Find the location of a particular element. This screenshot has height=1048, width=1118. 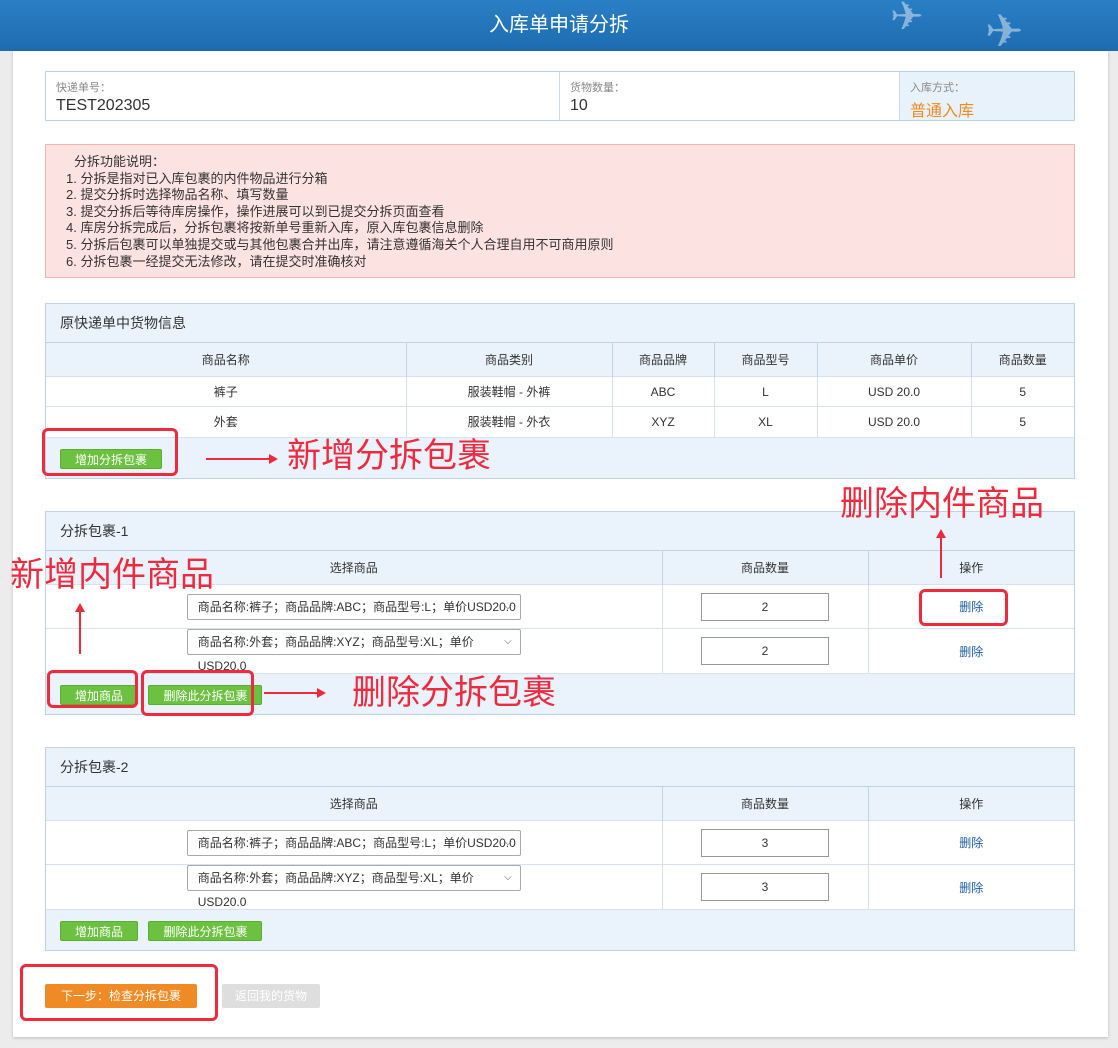

qty-cell: 货物数量： 10 is located at coordinates (730, 96).